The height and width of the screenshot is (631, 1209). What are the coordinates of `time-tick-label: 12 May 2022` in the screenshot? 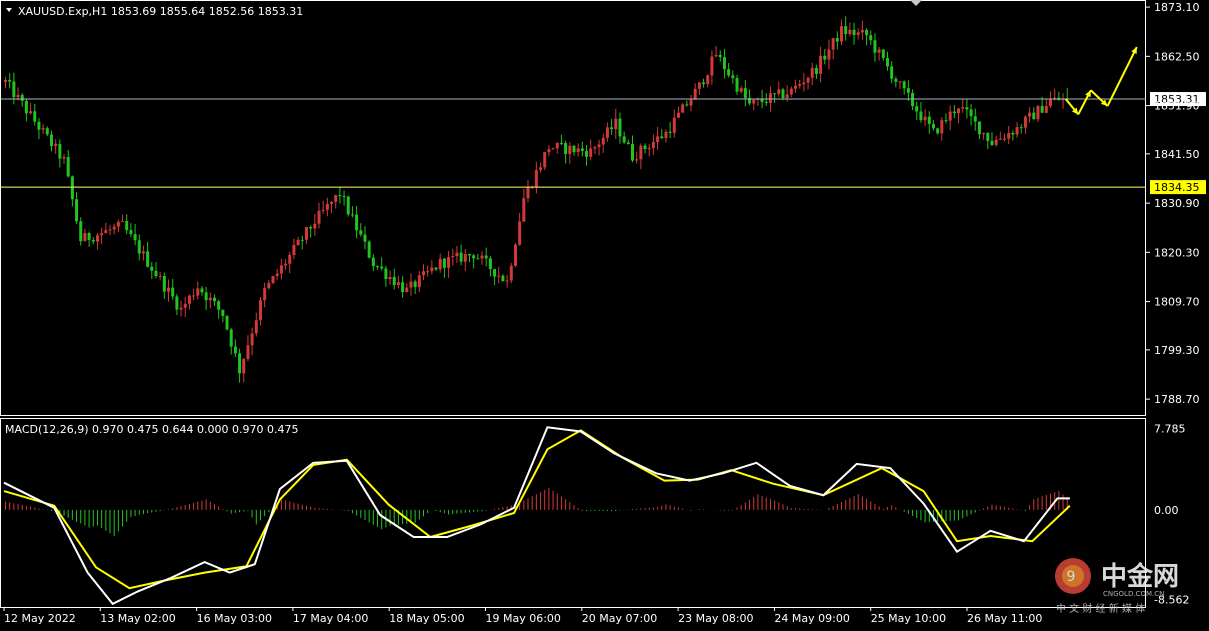 It's located at (40, 618).